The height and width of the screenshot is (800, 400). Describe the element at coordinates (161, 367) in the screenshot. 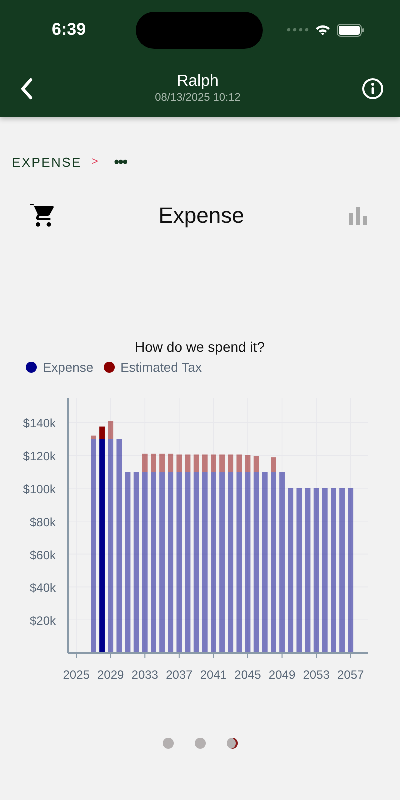

I see `legend-label: Estimated Tax` at that location.